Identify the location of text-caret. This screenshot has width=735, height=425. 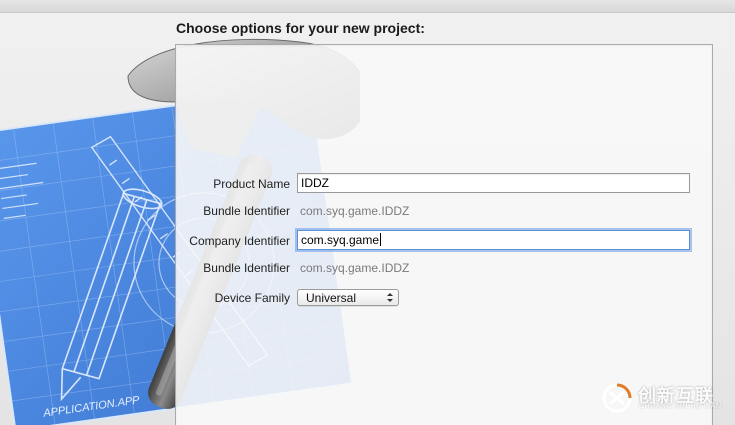
(381, 239).